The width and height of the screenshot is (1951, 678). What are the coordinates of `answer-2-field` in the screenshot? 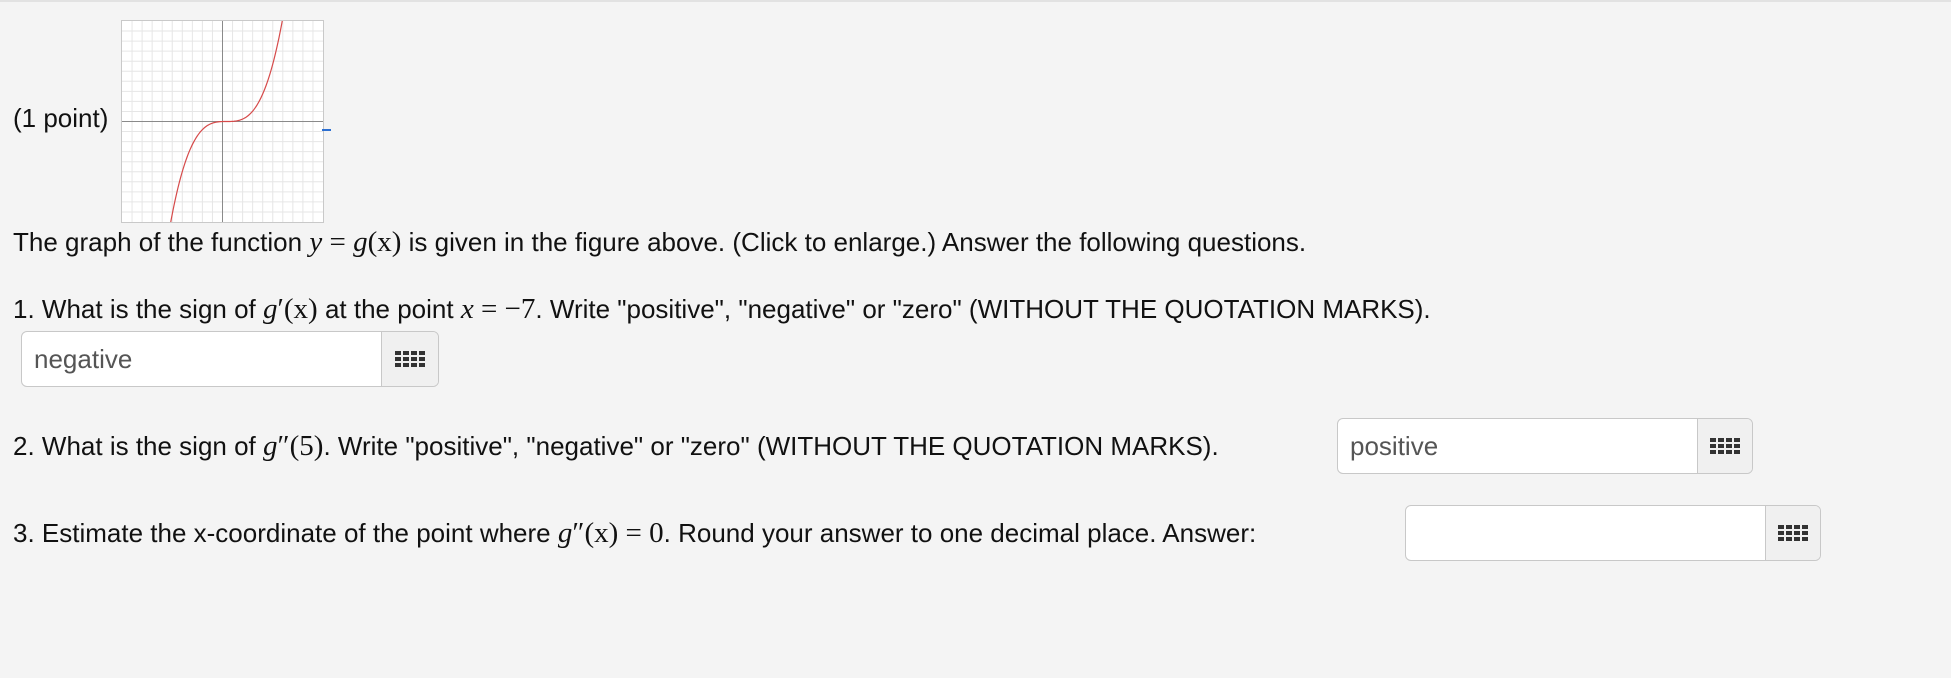 It's located at (1545, 446).